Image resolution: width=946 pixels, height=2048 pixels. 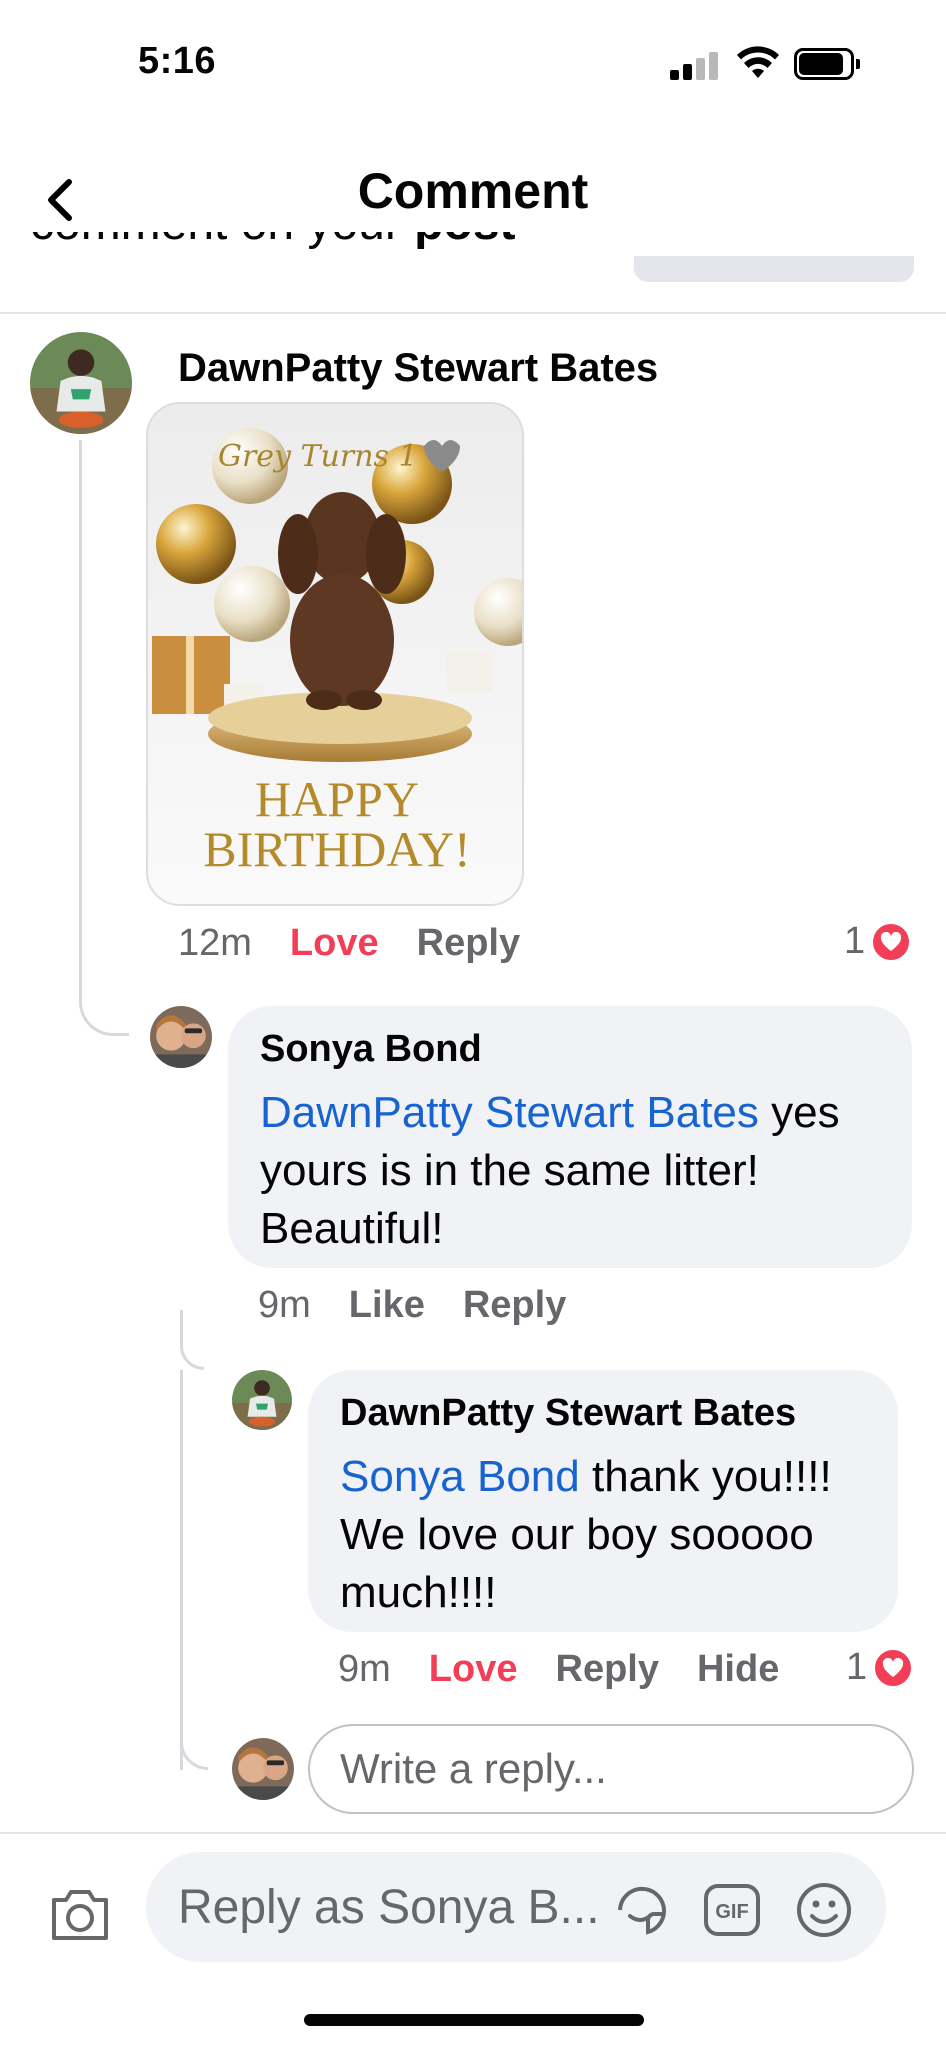 I want to click on mention-link: DawnPatty Stewart Bates, so click(x=509, y=1112).